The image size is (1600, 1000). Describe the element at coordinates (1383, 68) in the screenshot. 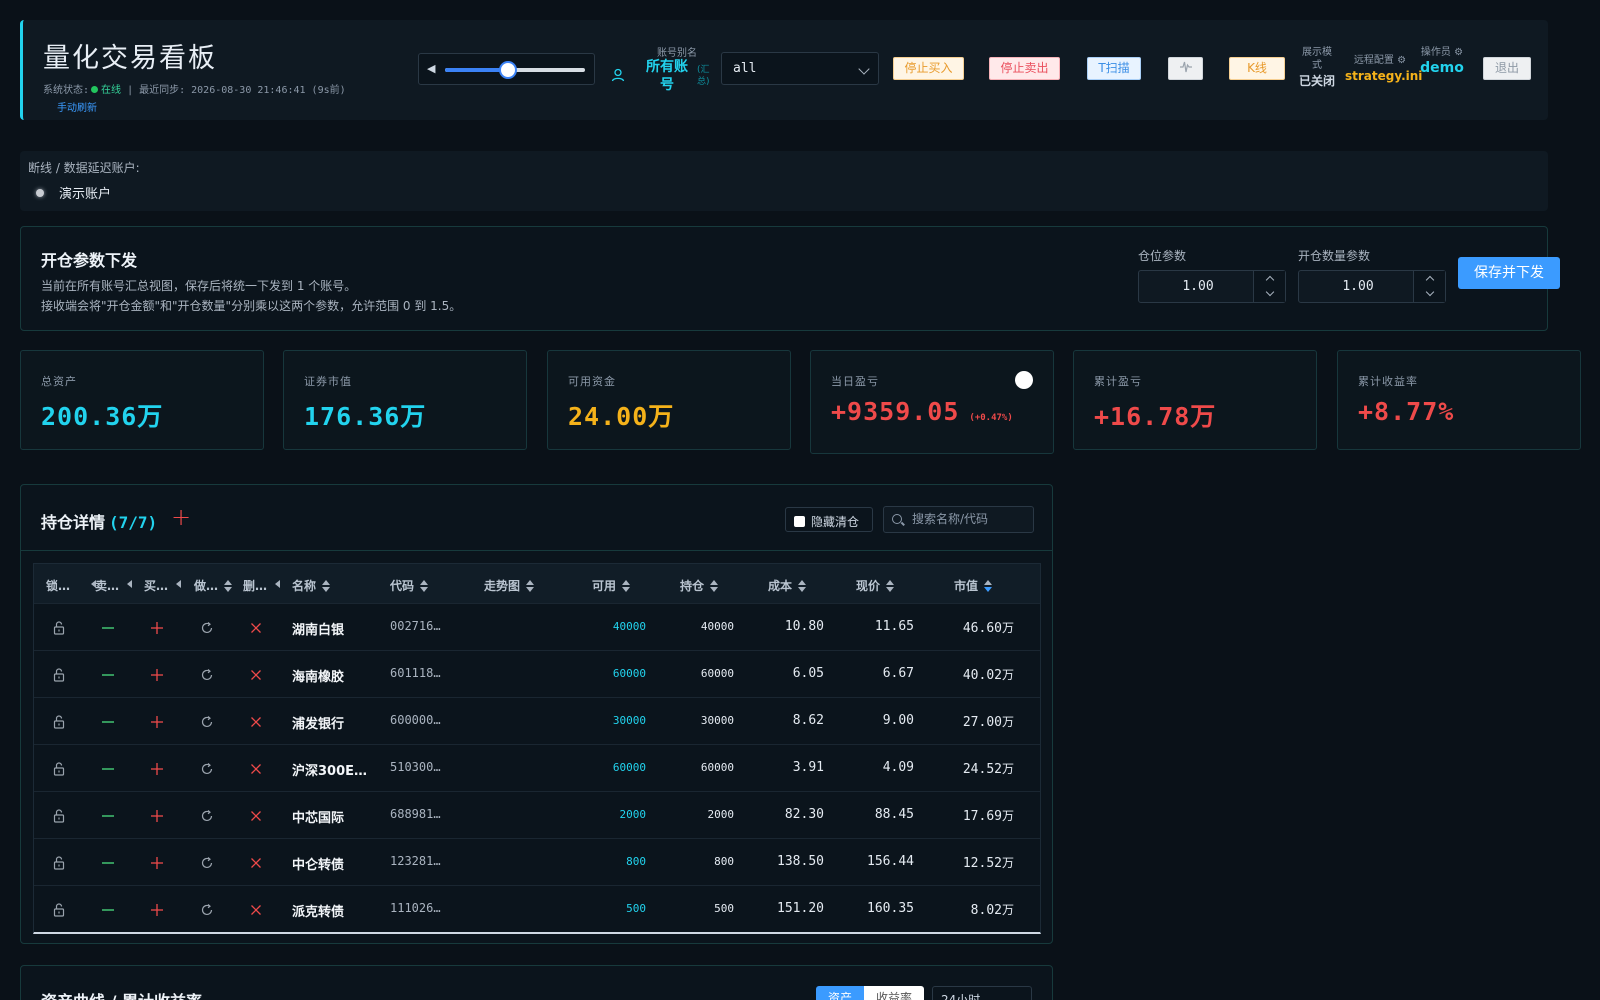

I see `remote-config: 远程配置 ⚙ strategy.ini` at that location.